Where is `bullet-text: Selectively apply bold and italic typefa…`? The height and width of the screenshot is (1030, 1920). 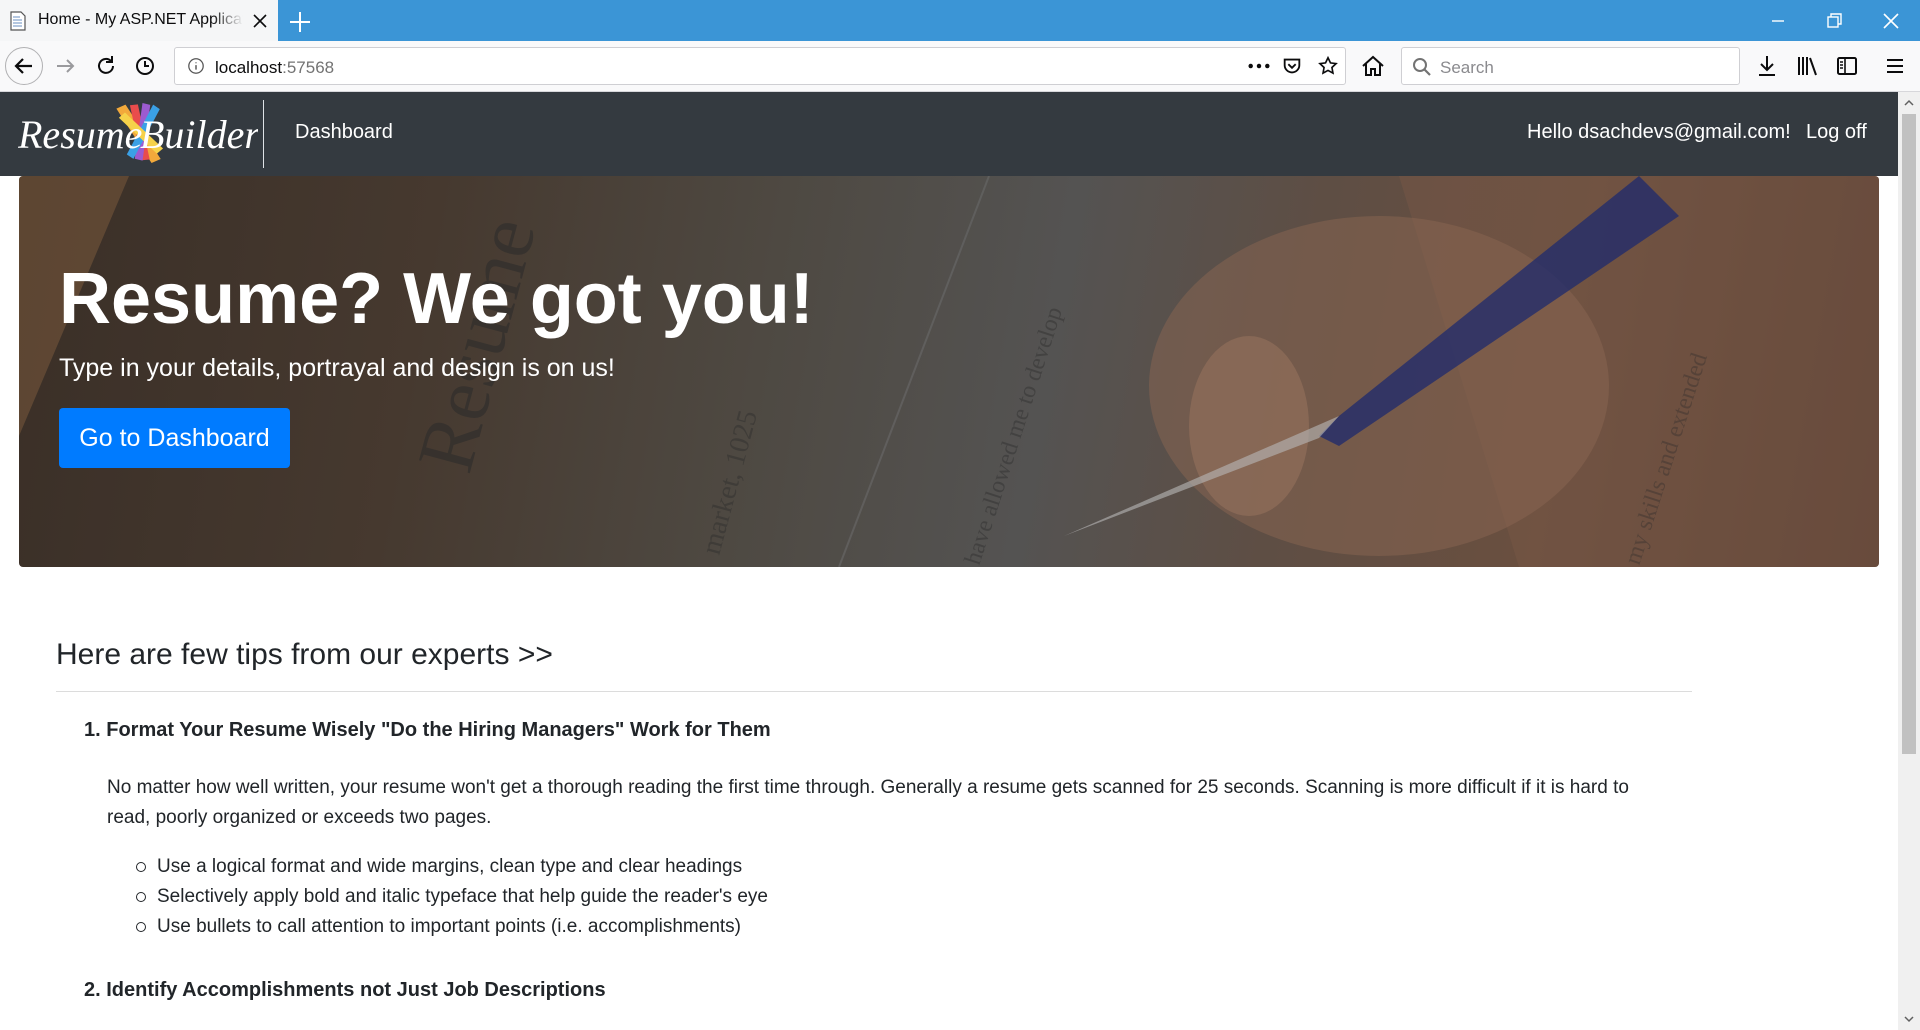 bullet-text: Selectively apply bold and italic typefa… is located at coordinates (462, 896).